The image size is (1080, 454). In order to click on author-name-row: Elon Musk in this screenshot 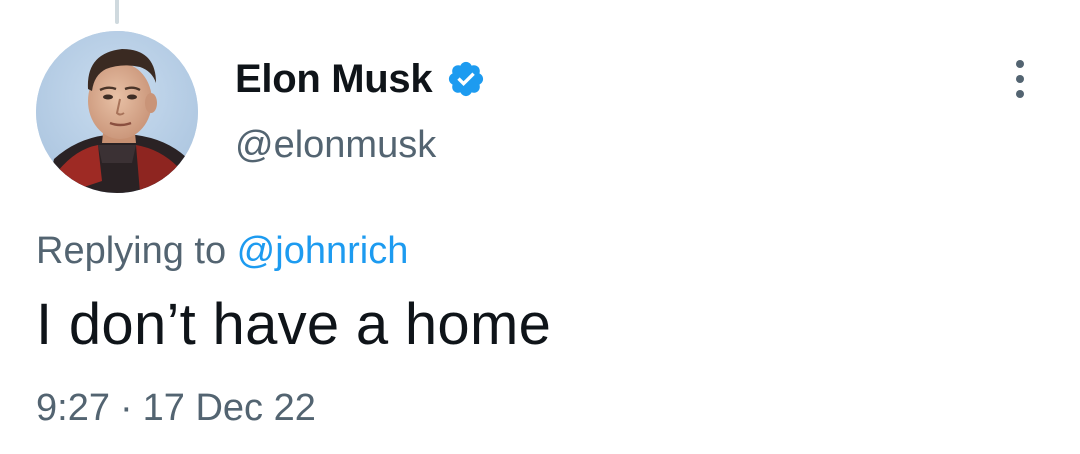, I will do `click(360, 79)`.